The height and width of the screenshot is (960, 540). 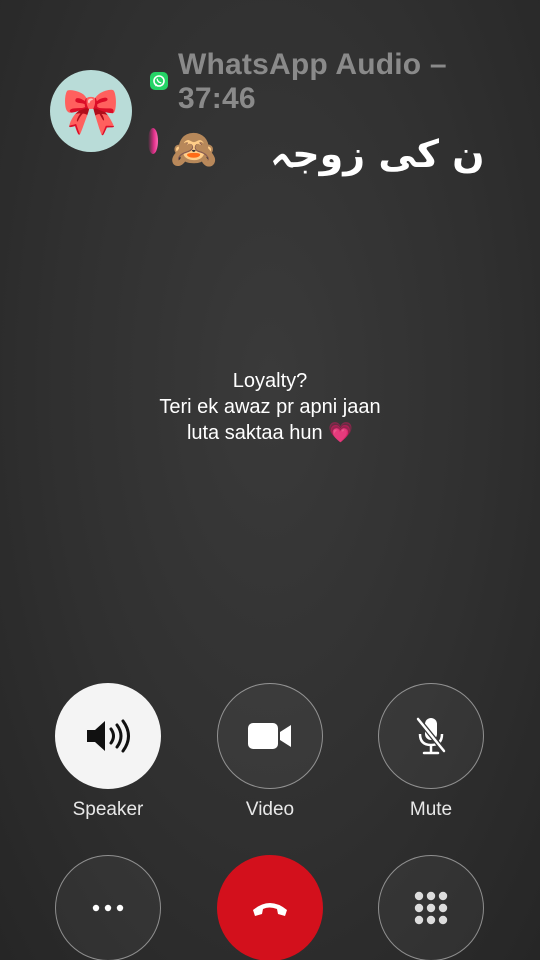 I want to click on more-dots-icon, so click(x=108, y=908).